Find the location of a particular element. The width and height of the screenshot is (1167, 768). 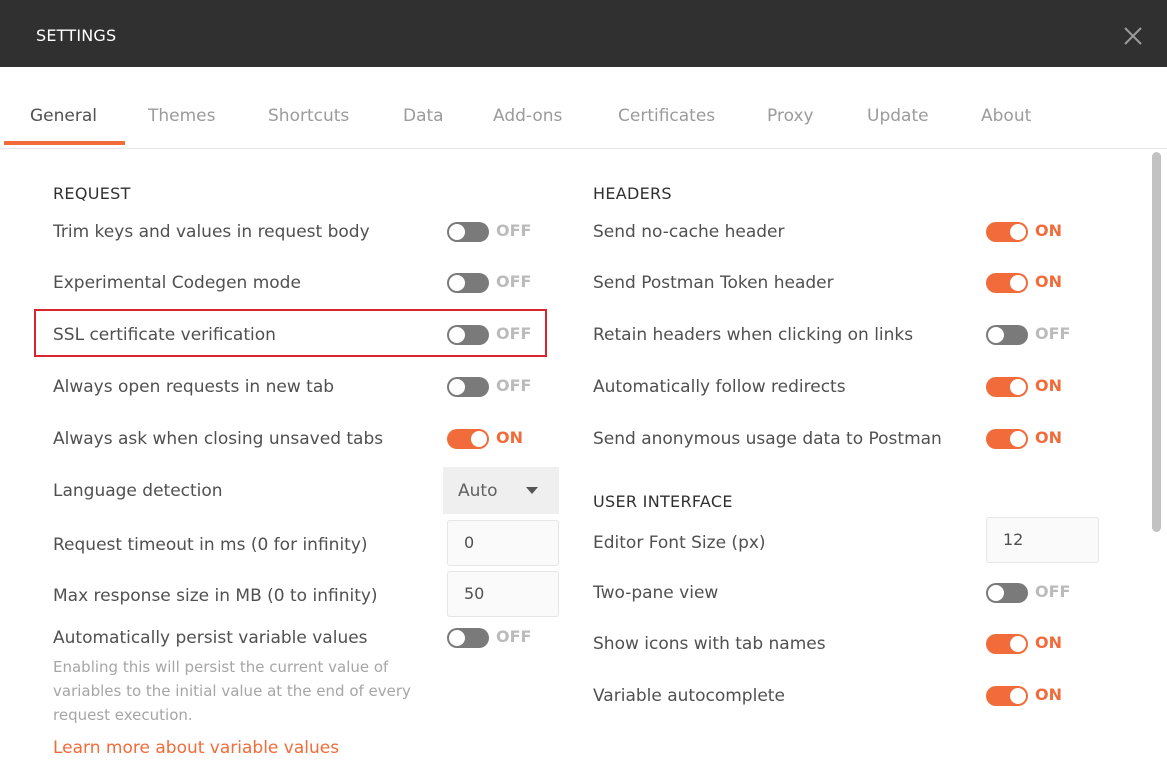

persist-variables-label: Automatically persist variable values is located at coordinates (210, 638).